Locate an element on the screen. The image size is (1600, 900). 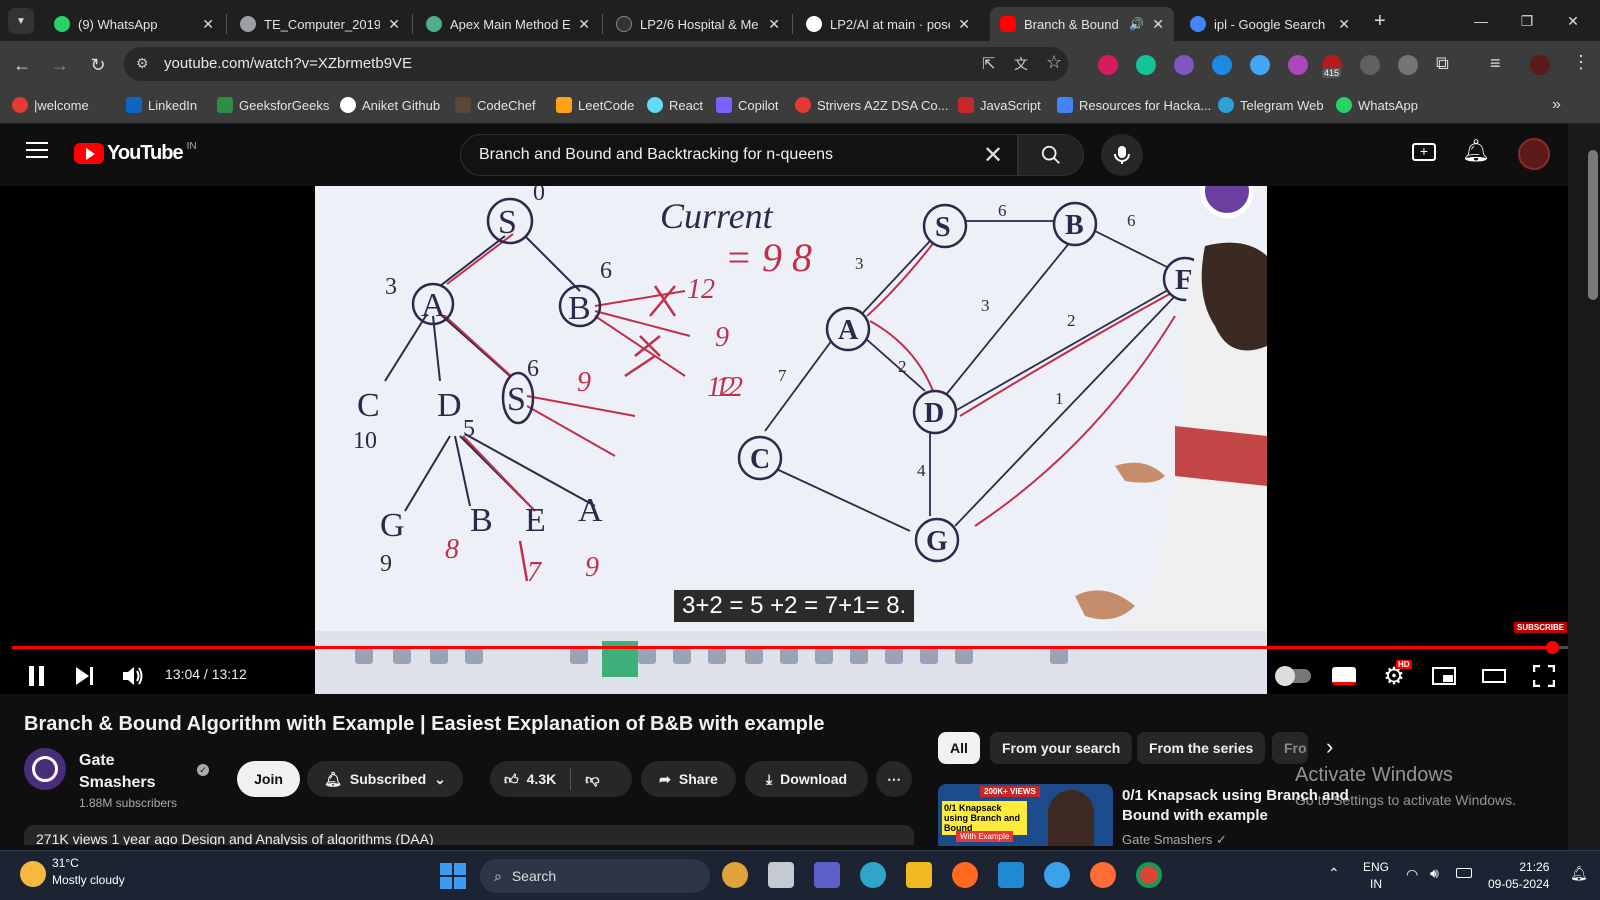
bookmark-javascript: JavaScript is located at coordinates (999, 105).